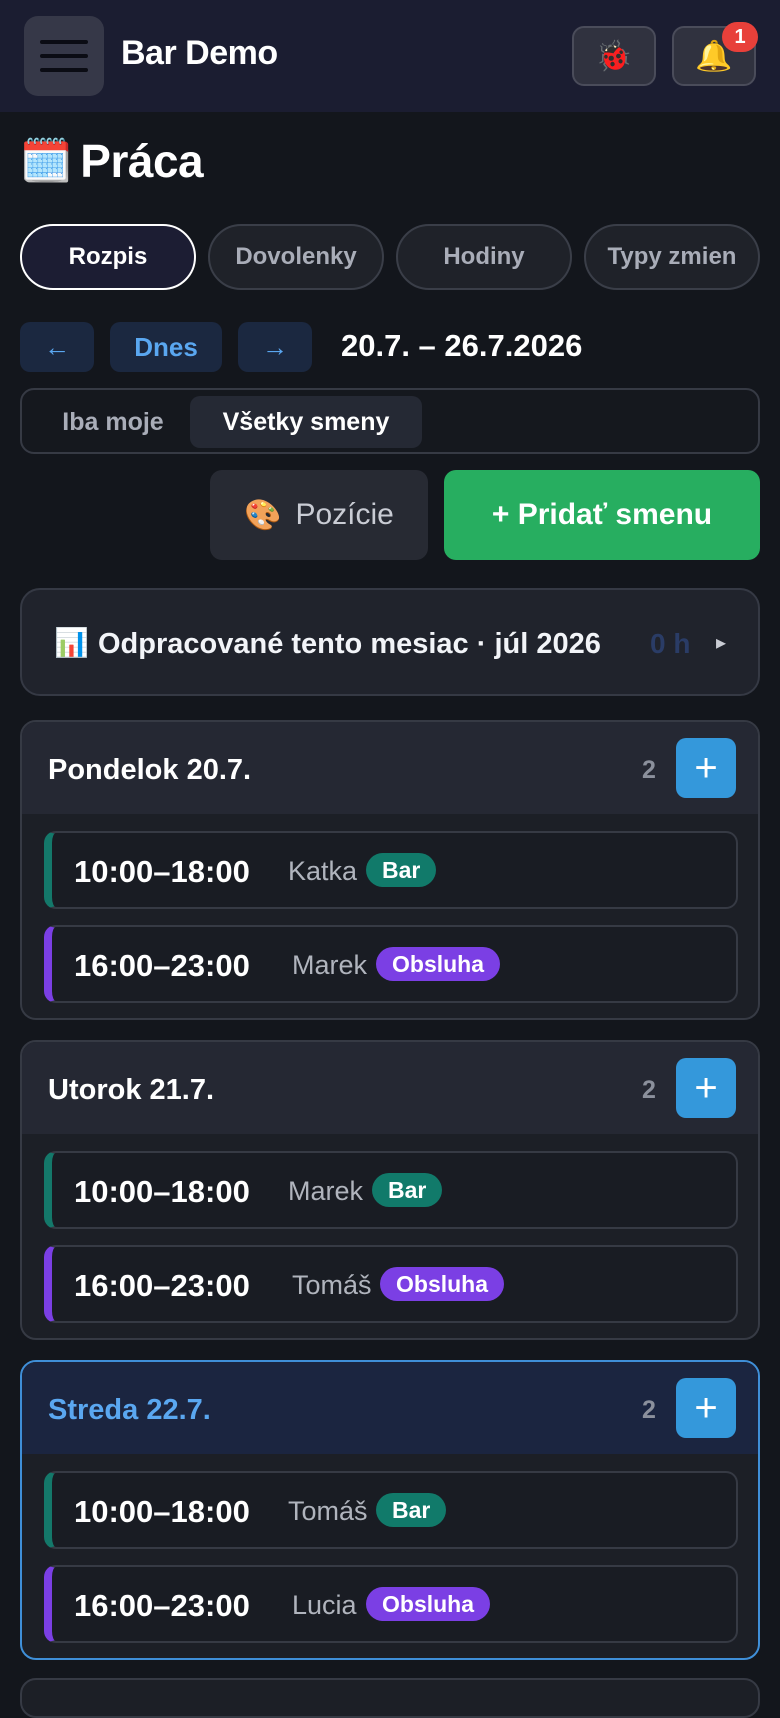 Image resolution: width=780 pixels, height=1718 pixels. What do you see at coordinates (57, 347) in the screenshot?
I see `prev-week-button: ←` at bounding box center [57, 347].